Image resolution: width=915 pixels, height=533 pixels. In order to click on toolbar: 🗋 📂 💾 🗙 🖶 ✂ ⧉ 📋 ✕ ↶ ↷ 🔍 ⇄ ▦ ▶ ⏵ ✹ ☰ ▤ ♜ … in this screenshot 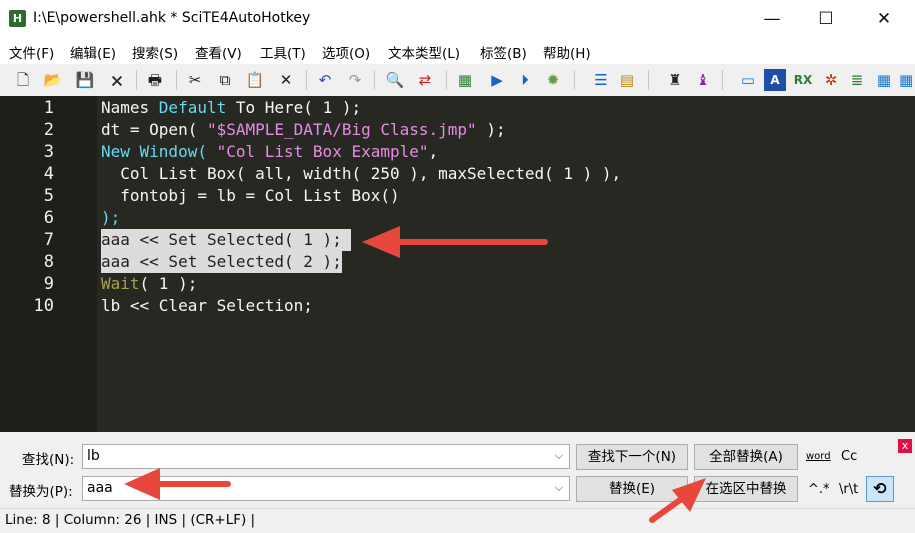, I will do `click(457, 80)`.